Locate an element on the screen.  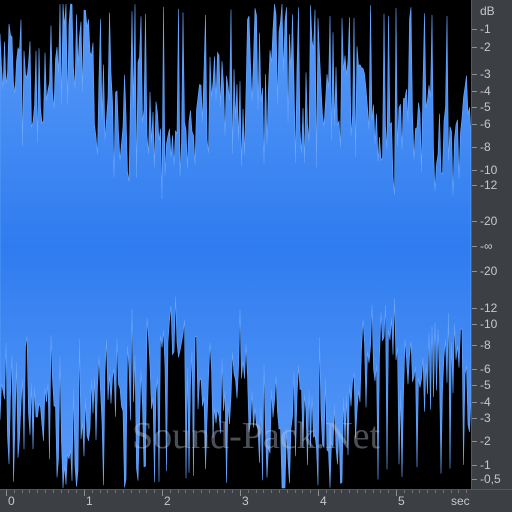
time-tick-label: 4 is located at coordinates (323, 501).